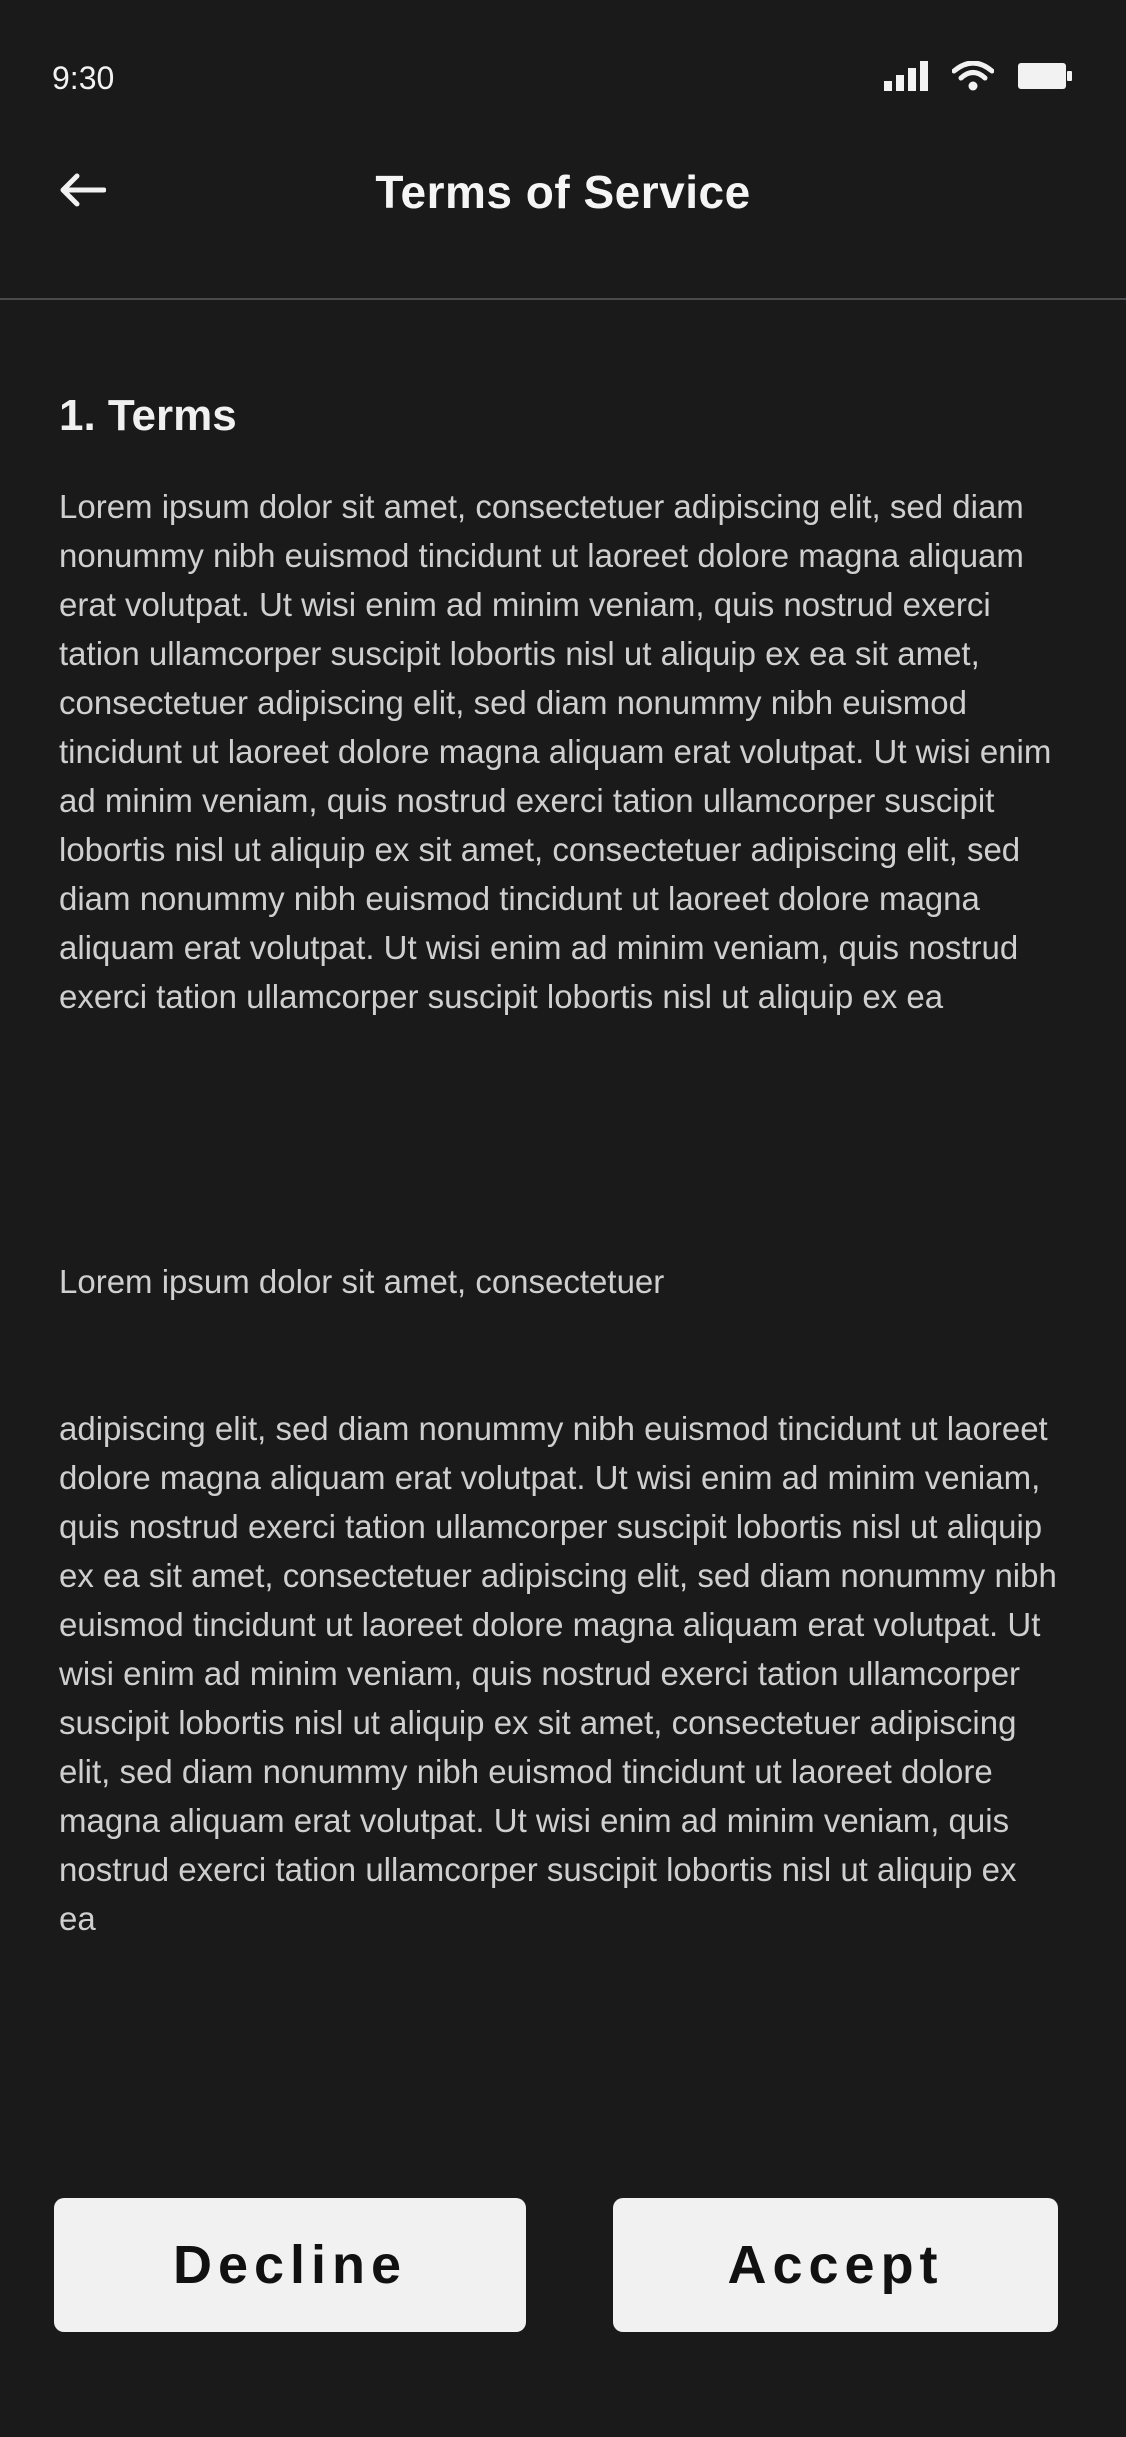 The height and width of the screenshot is (2437, 1126). Describe the element at coordinates (906, 78) in the screenshot. I see `cellular-signal-icon` at that location.